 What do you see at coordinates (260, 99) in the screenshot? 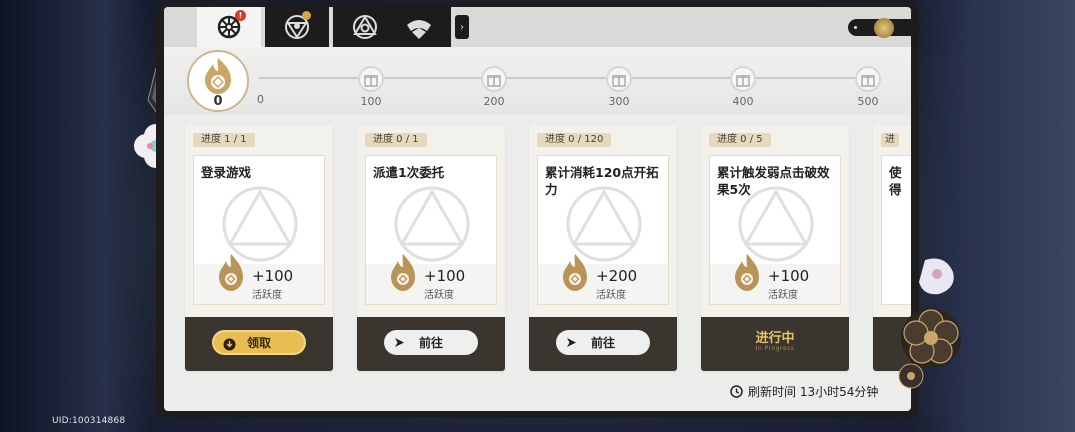
I see `track-start-label: 0` at bounding box center [260, 99].